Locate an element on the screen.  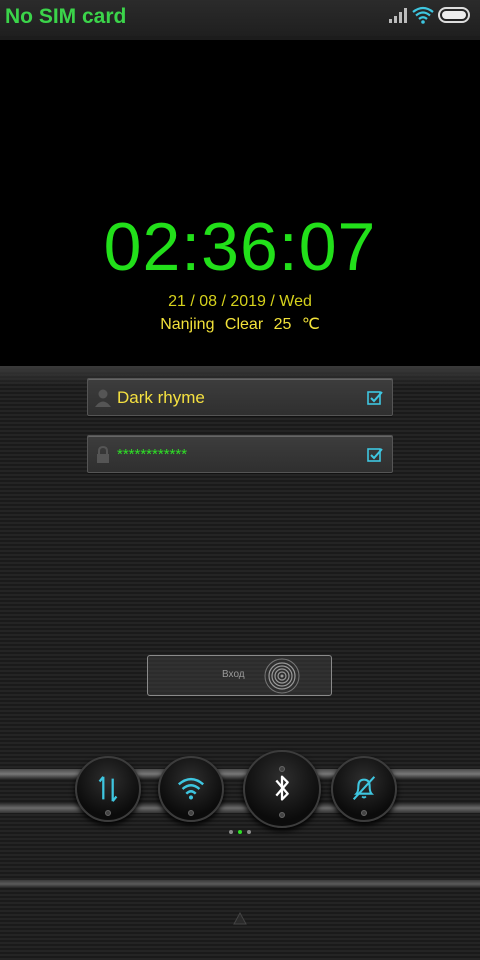
lock-icon is located at coordinates (103, 454).